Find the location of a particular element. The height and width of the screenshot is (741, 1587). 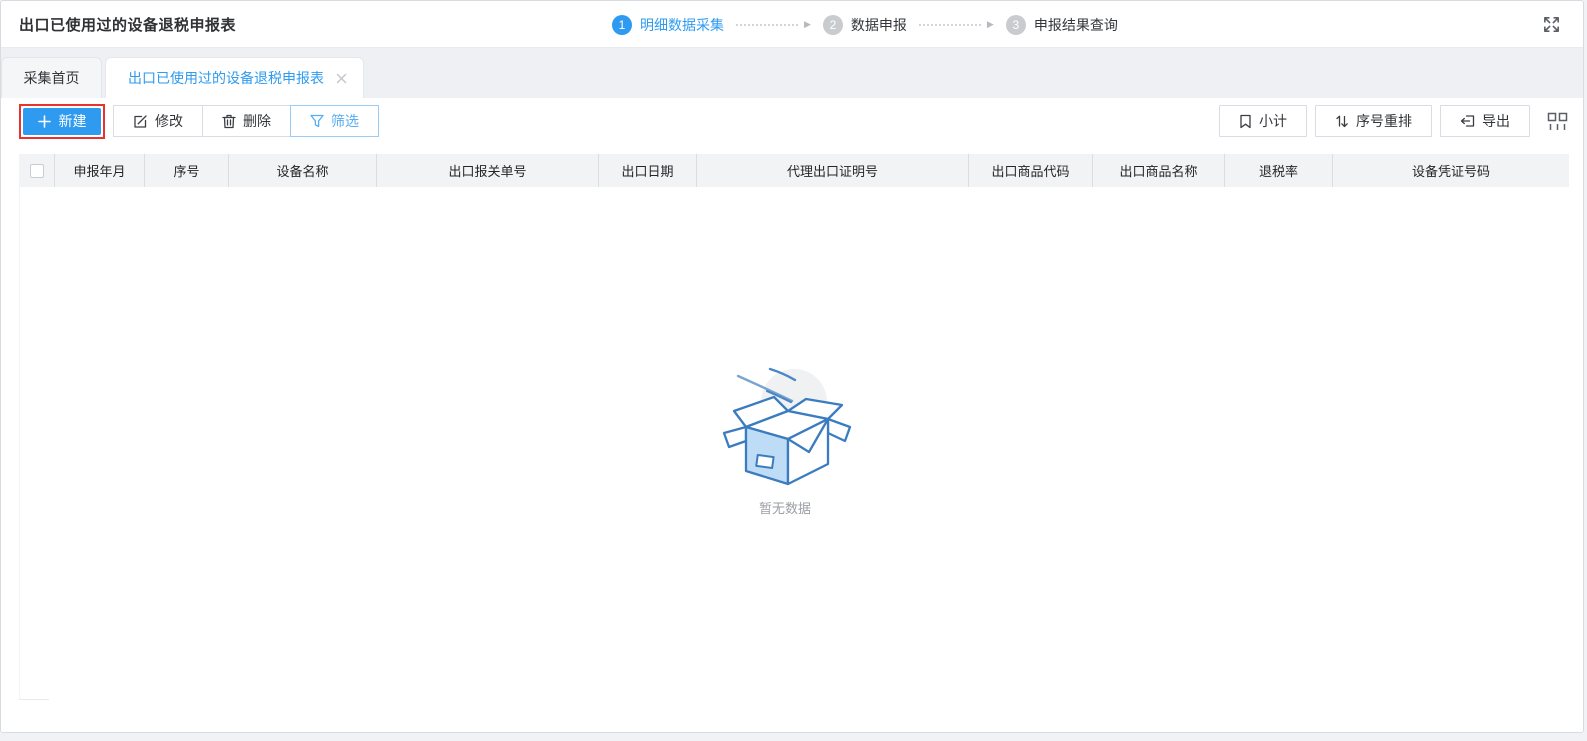

delete-button: 删除 is located at coordinates (246, 121).